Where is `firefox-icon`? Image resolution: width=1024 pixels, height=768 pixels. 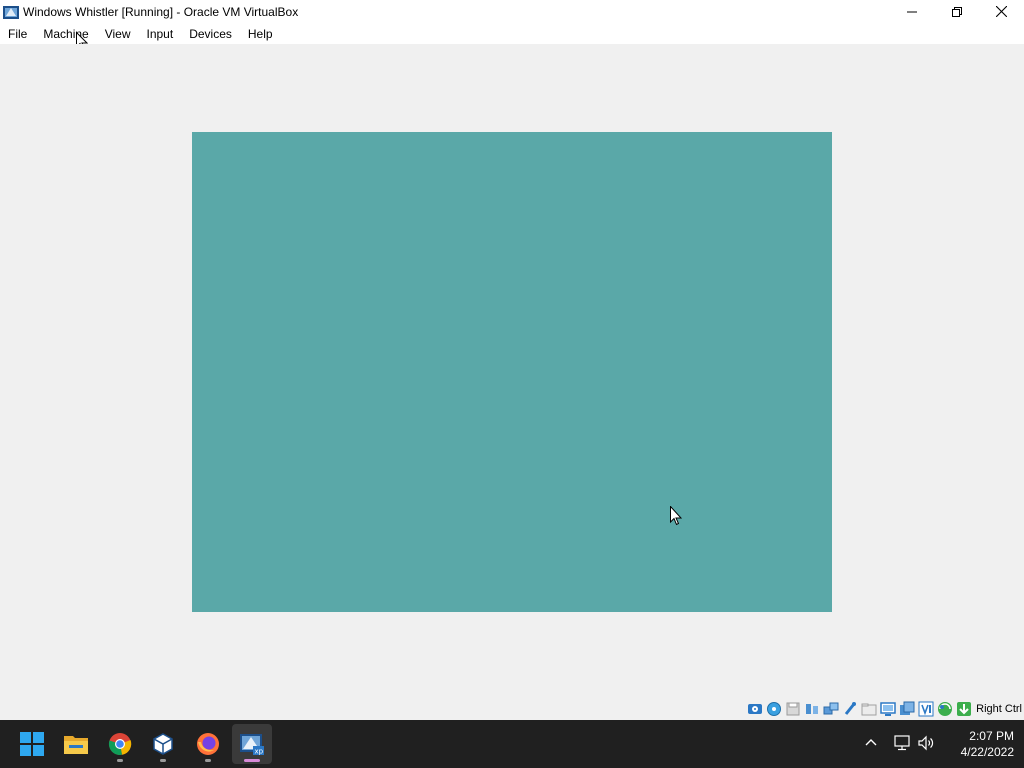
firefox-icon is located at coordinates (208, 744).